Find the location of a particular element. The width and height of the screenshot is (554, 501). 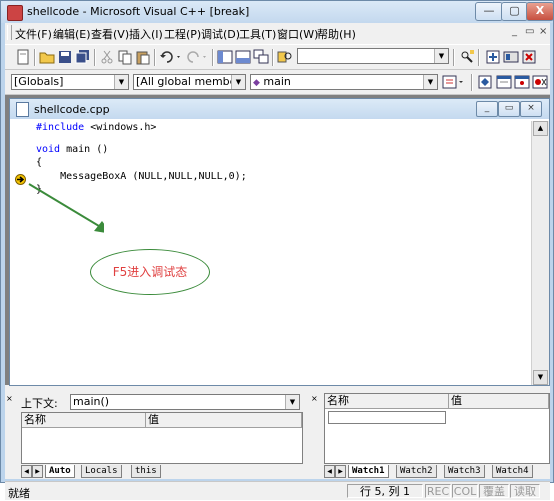

wizard-action-icon is located at coordinates (454, 82).